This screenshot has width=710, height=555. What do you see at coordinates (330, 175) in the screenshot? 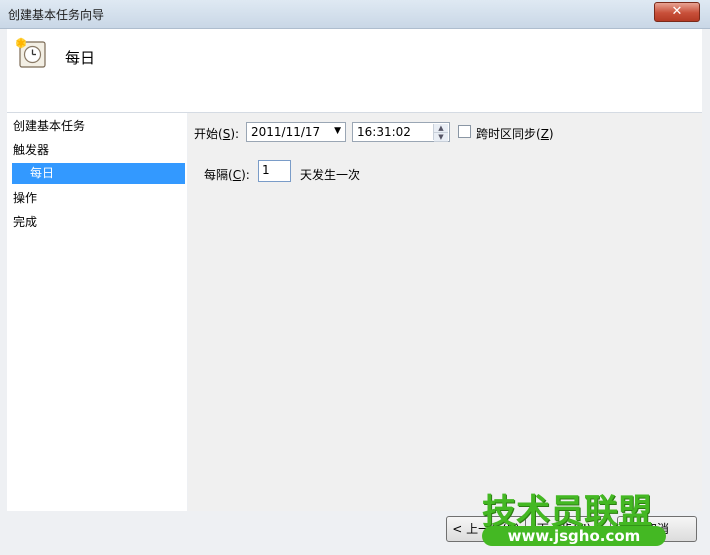
I see `recur-unit-label: 天发生一次` at bounding box center [330, 175].